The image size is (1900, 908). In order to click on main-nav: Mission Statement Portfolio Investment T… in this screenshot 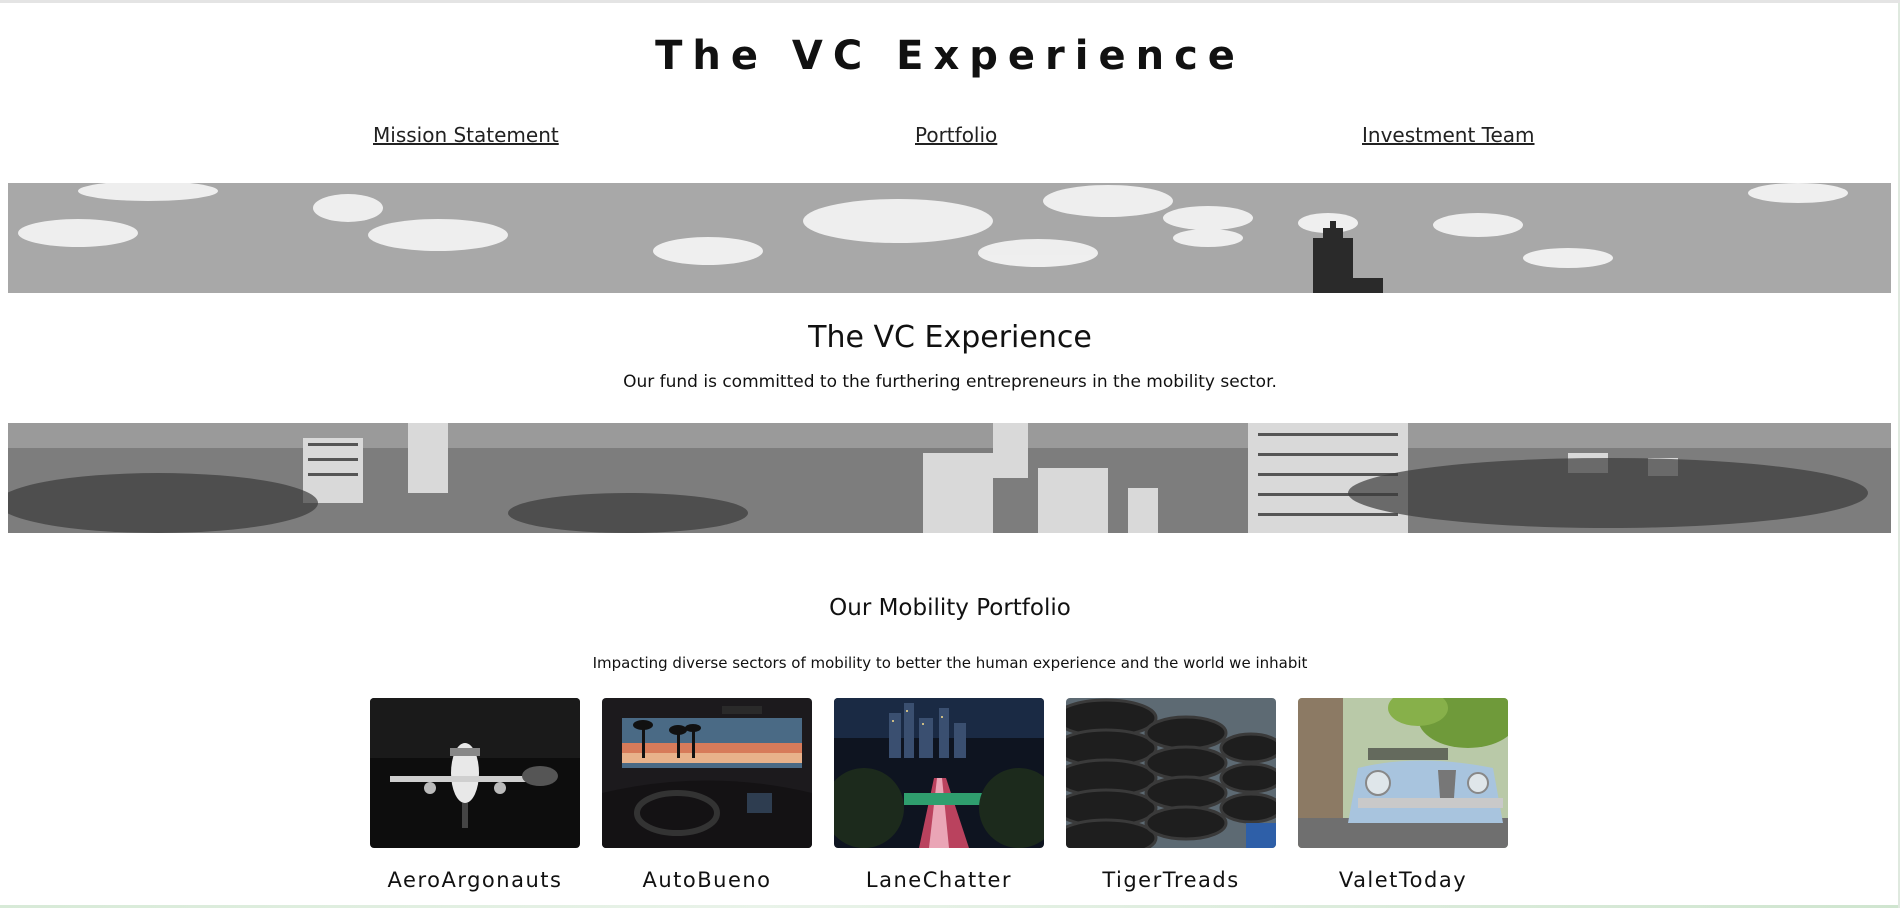, I will do `click(950, 138)`.